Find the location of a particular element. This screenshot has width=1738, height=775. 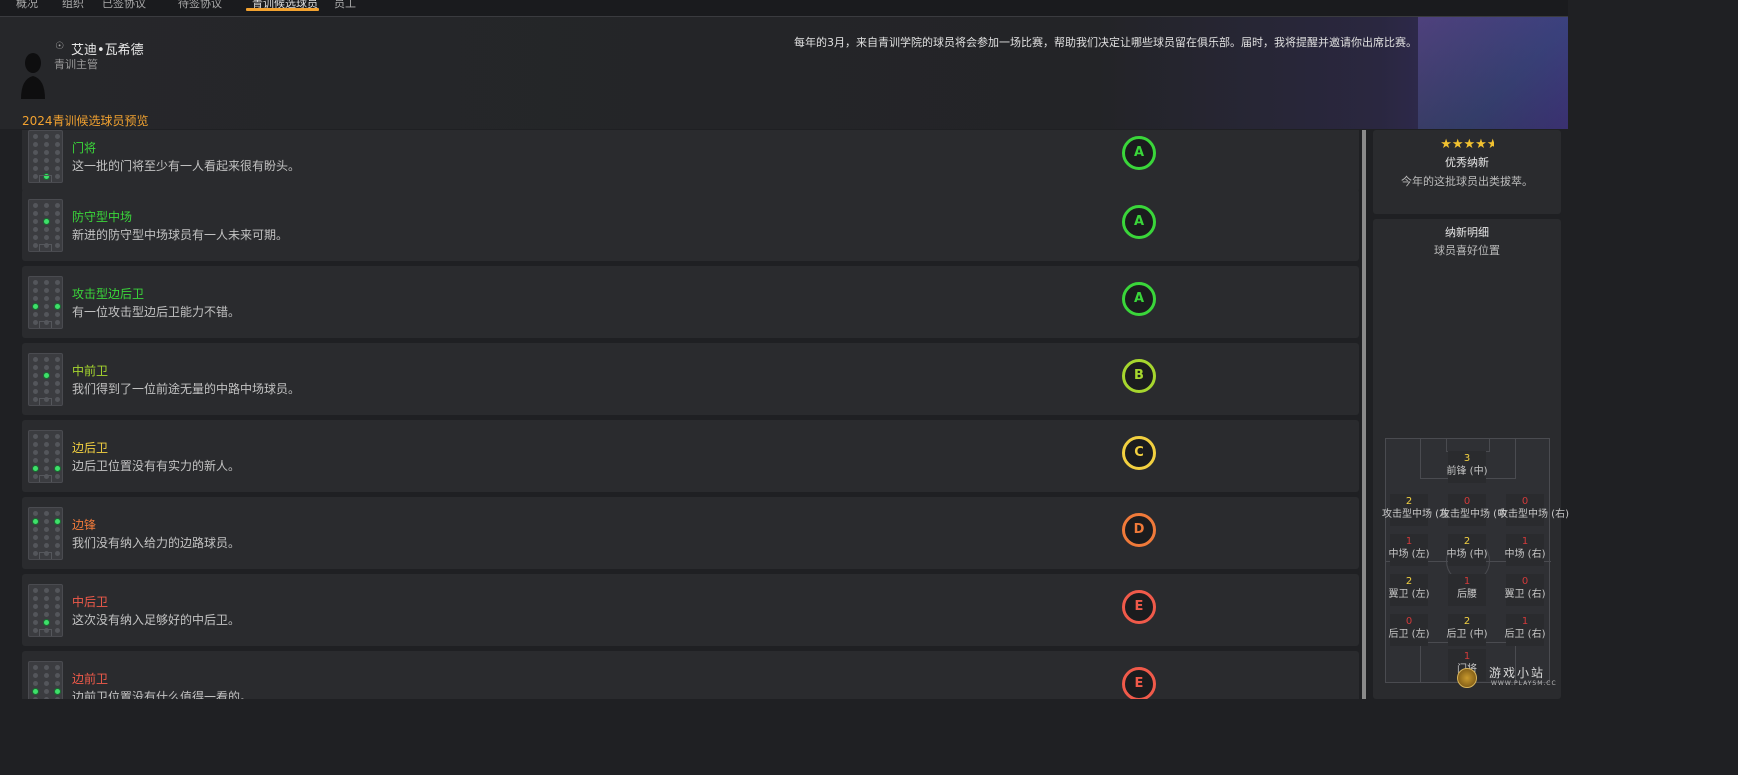

field-zone: 2 后卫 (中) is located at coordinates (1467, 630).